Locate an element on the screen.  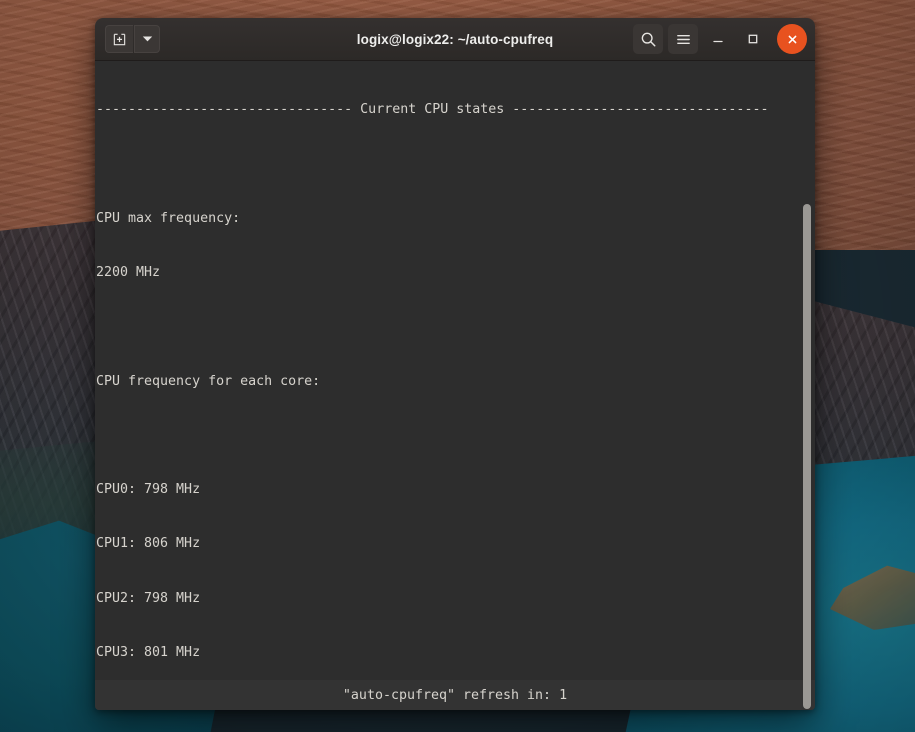
core-frequency-row: CPU0: 798 MHz is located at coordinates (148, 490).